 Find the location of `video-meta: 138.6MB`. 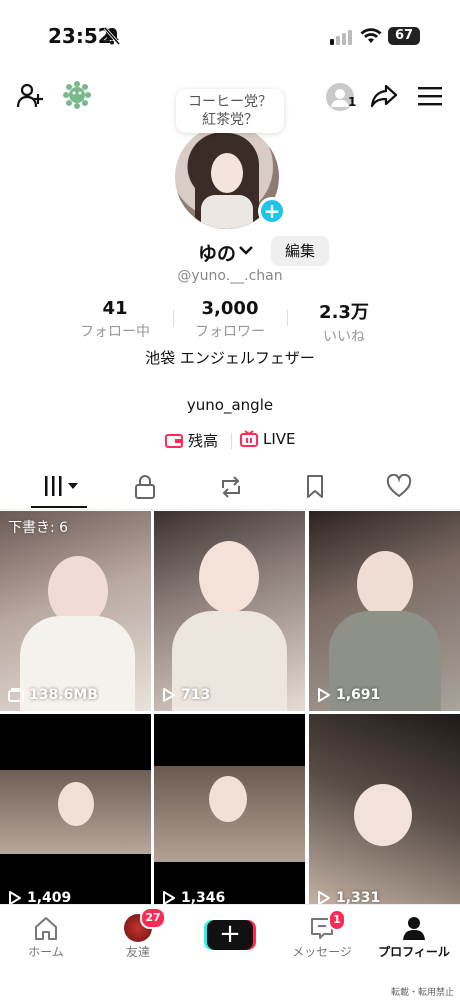

video-meta: 138.6MB is located at coordinates (53, 695).